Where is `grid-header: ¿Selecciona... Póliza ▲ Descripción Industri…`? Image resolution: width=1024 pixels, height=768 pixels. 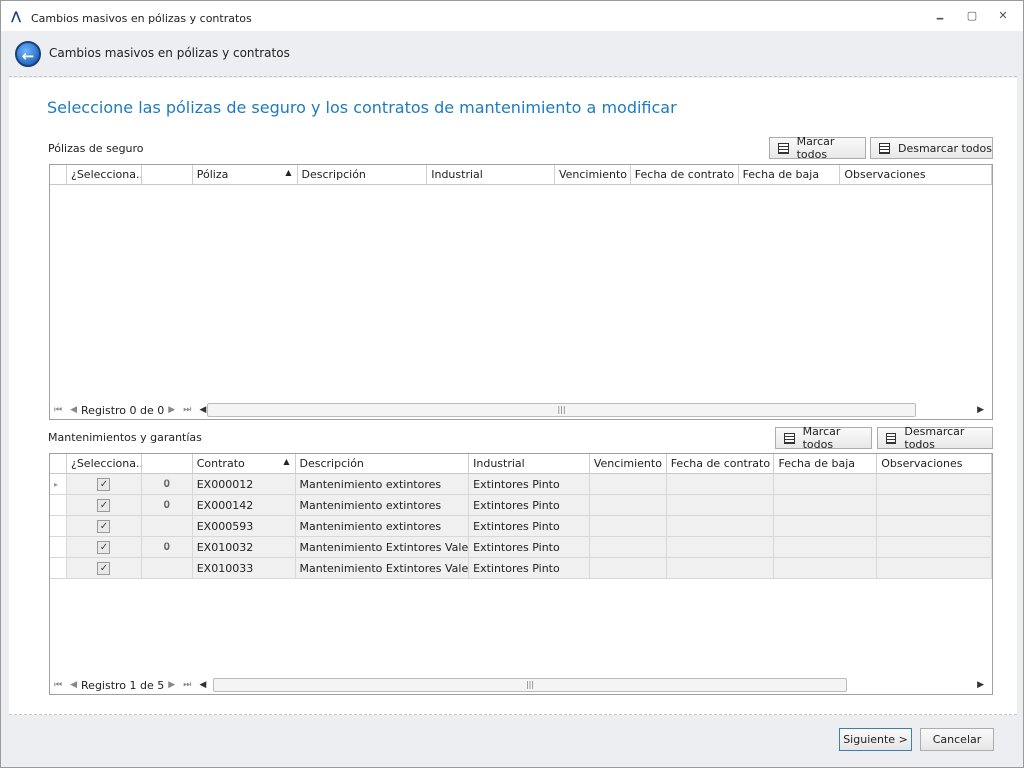 grid-header: ¿Selecciona... Póliza ▲ Descripción Industri… is located at coordinates (521, 175).